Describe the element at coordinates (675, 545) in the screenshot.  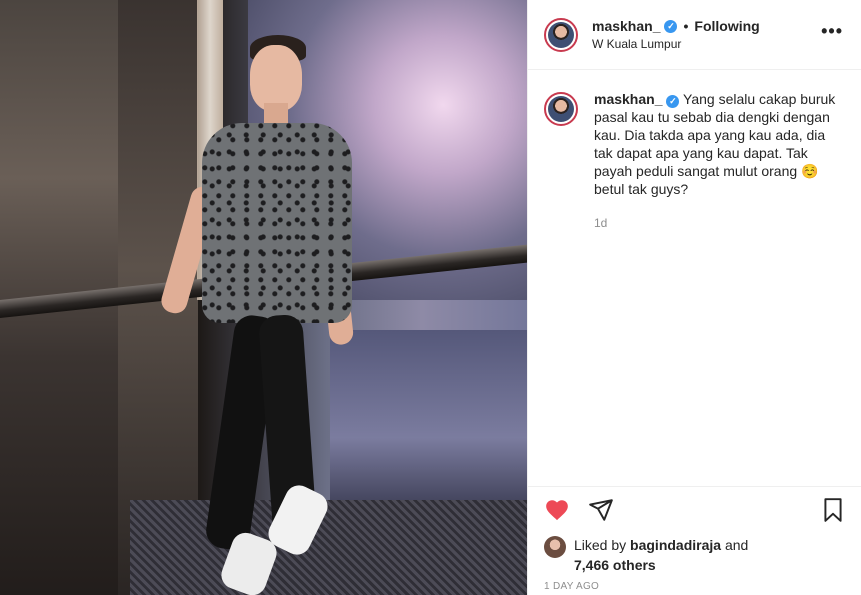
I see `liker-username-link: bagindadiraja` at that location.